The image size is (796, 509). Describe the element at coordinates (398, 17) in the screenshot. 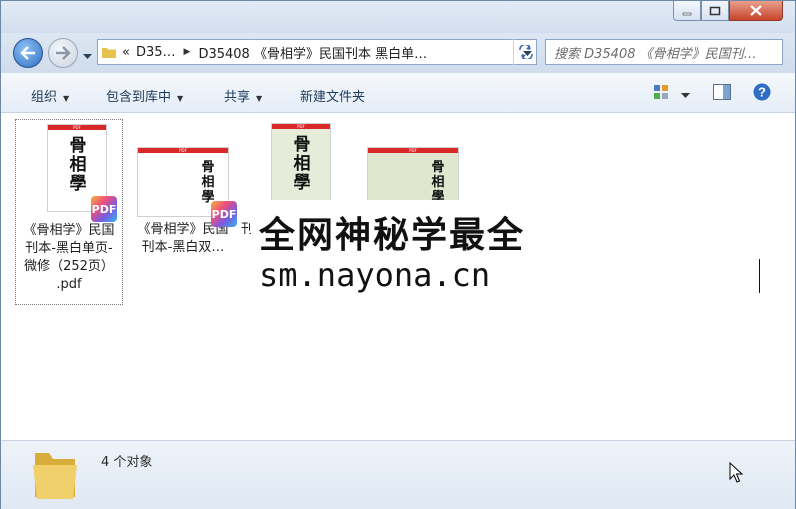

I see `title-bar` at that location.